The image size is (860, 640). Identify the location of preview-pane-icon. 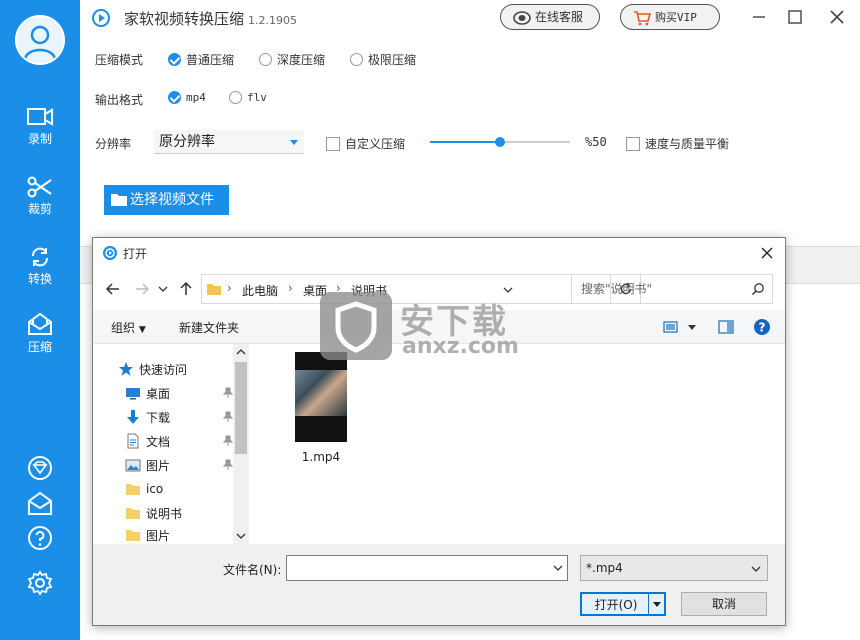
(726, 327).